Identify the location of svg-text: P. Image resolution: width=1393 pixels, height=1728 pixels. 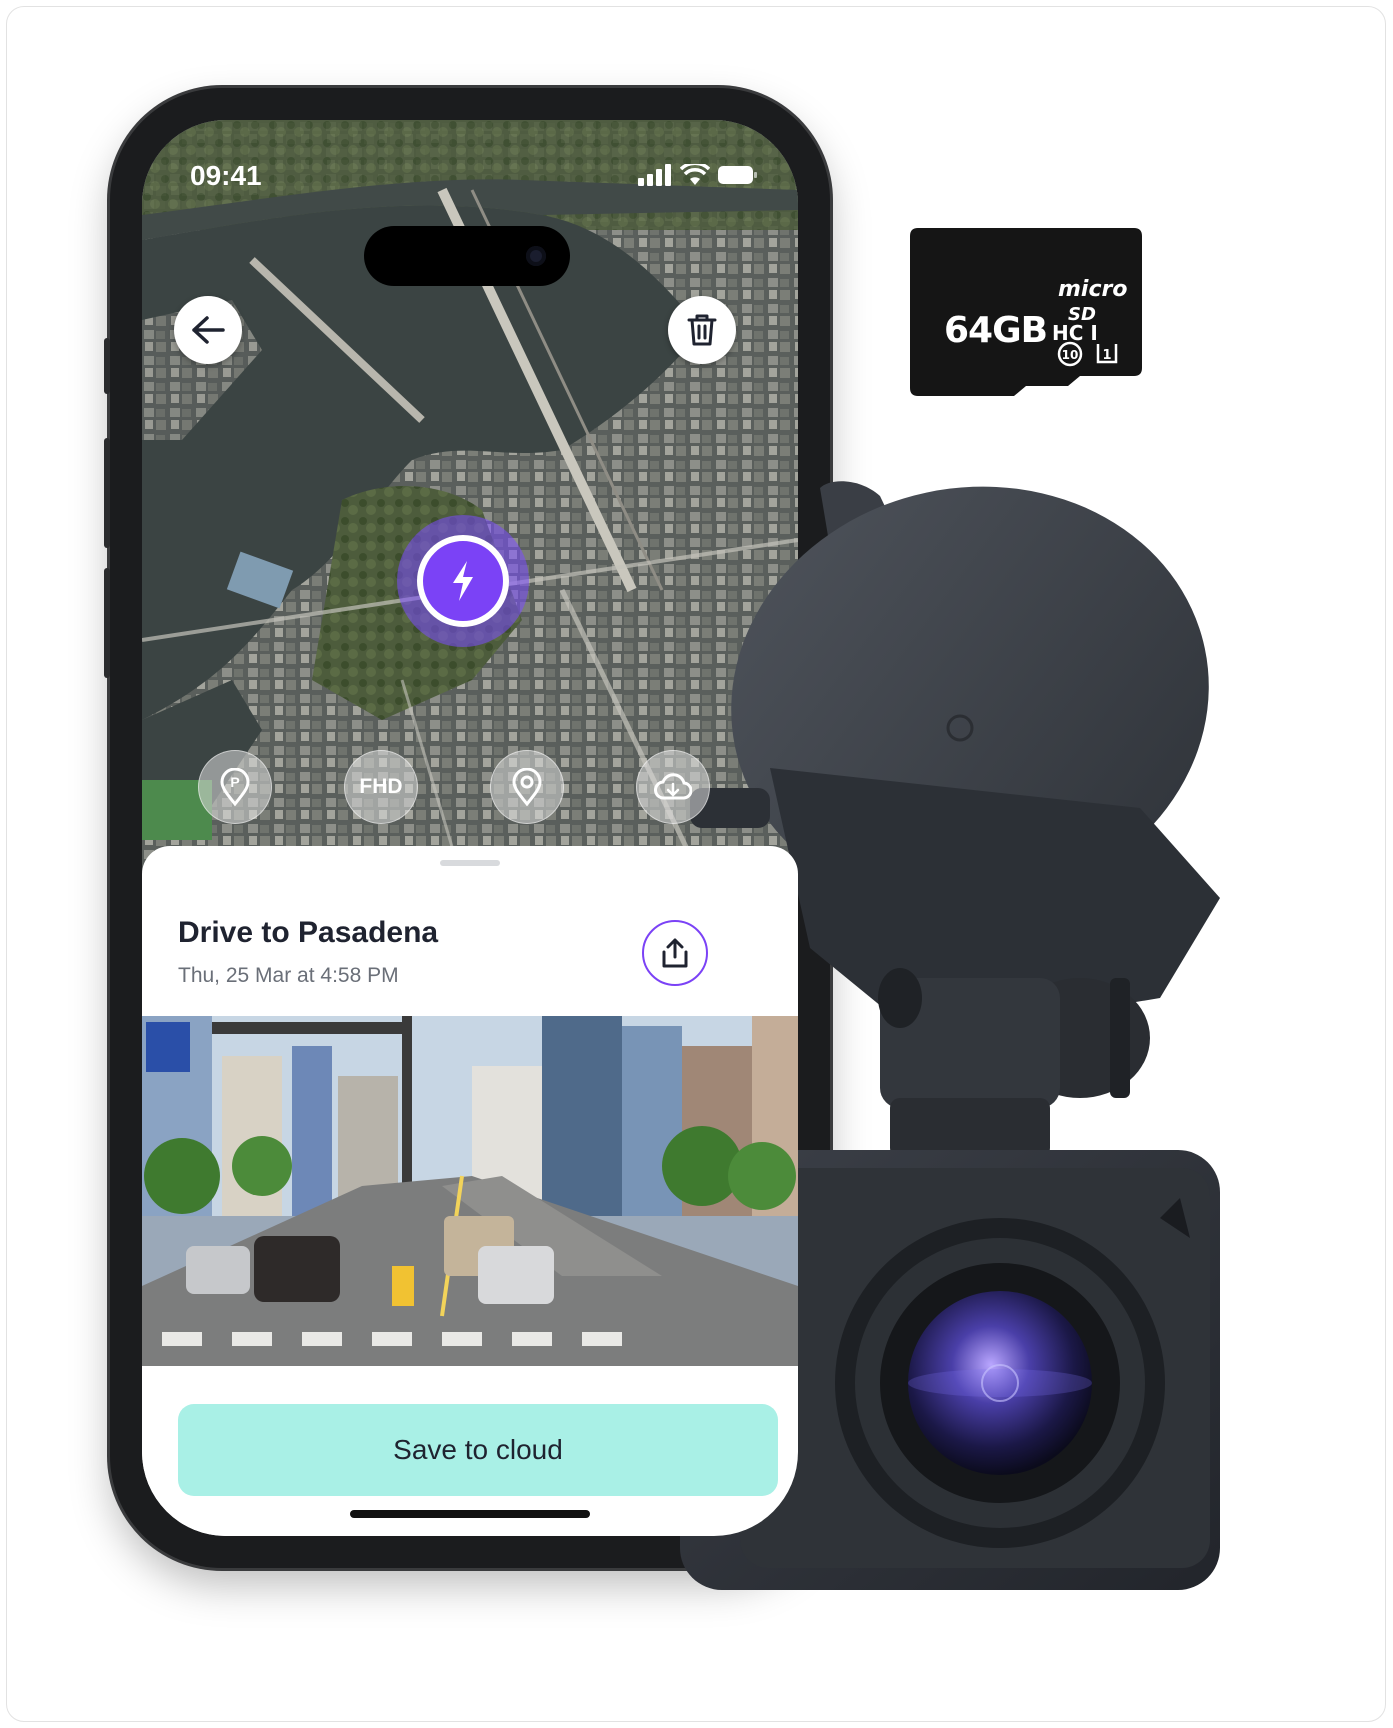
(234, 782).